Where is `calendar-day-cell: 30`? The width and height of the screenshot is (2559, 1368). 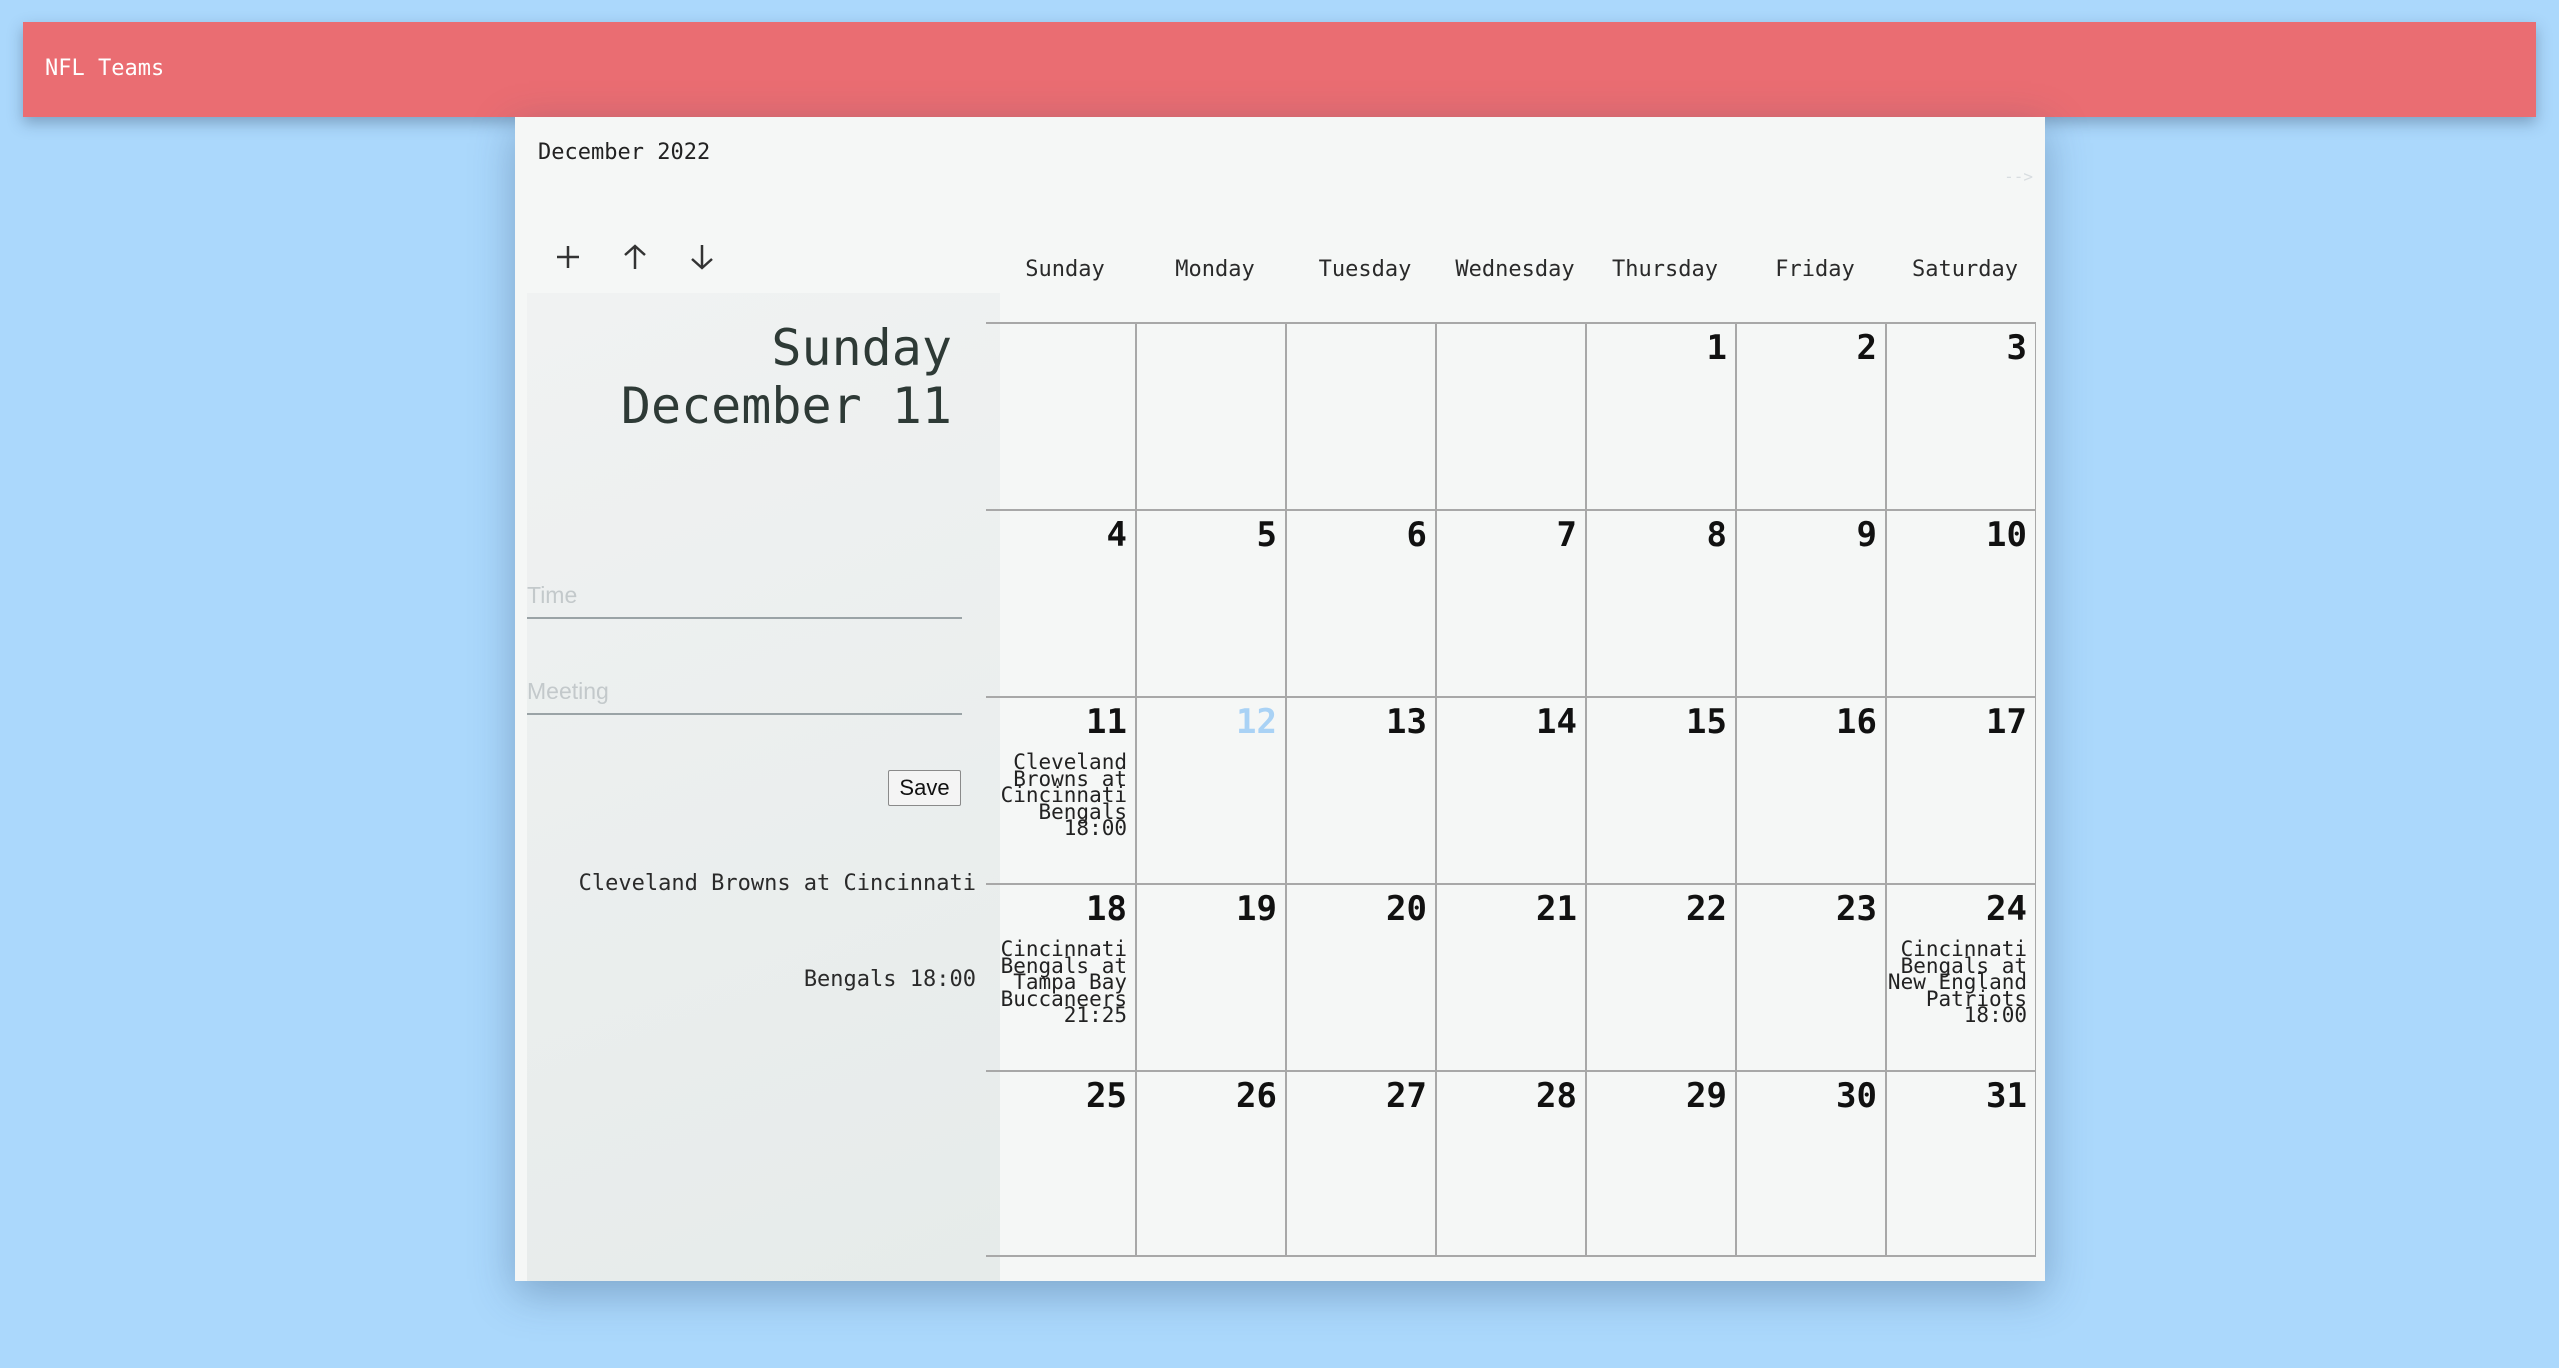
calendar-day-cell: 30 is located at coordinates (1810, 1163).